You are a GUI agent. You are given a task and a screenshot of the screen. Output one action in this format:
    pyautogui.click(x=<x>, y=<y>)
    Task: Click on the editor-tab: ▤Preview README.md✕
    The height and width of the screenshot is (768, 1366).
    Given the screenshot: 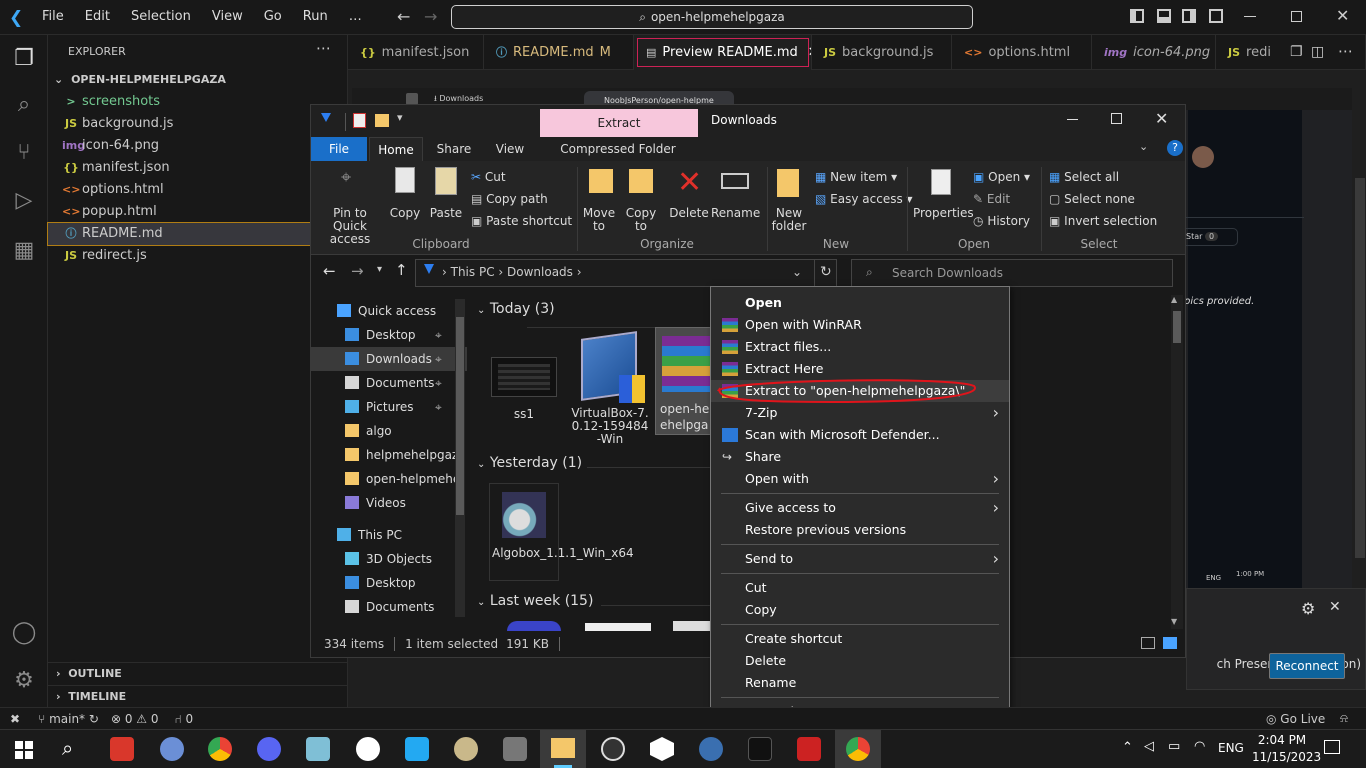 What is the action you would take?
    pyautogui.click(x=723, y=52)
    